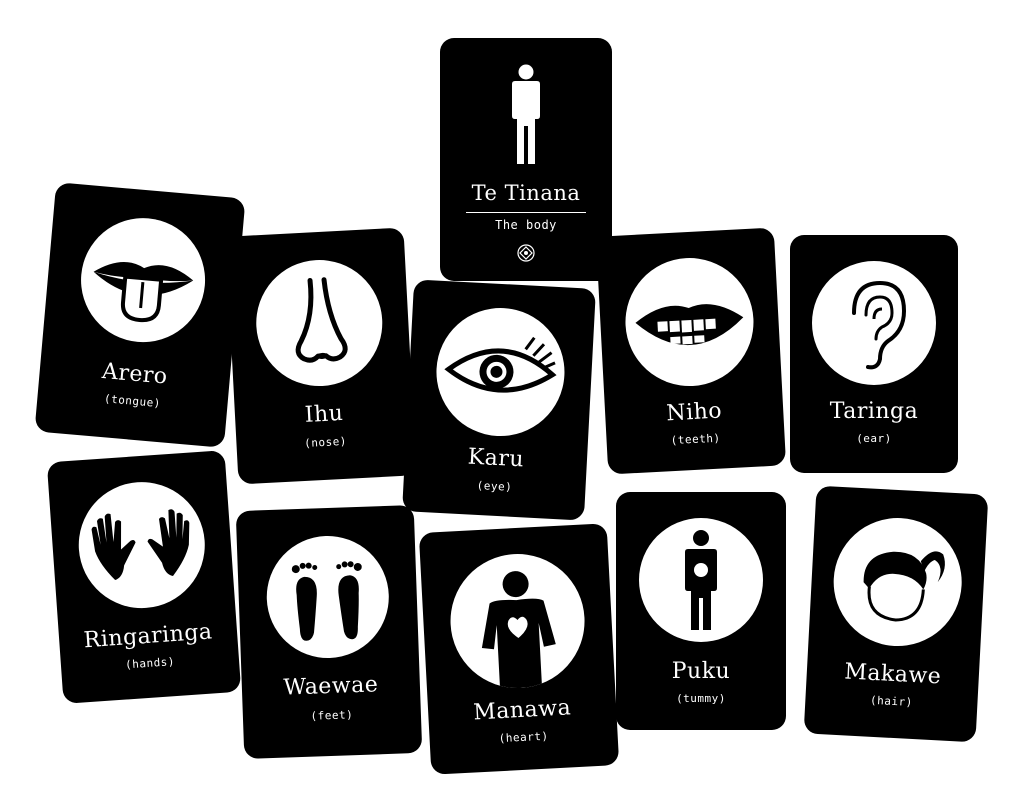 The height and width of the screenshot is (805, 1024). Describe the element at coordinates (526, 193) in the screenshot. I see `card-title-name: Te Tinana` at that location.